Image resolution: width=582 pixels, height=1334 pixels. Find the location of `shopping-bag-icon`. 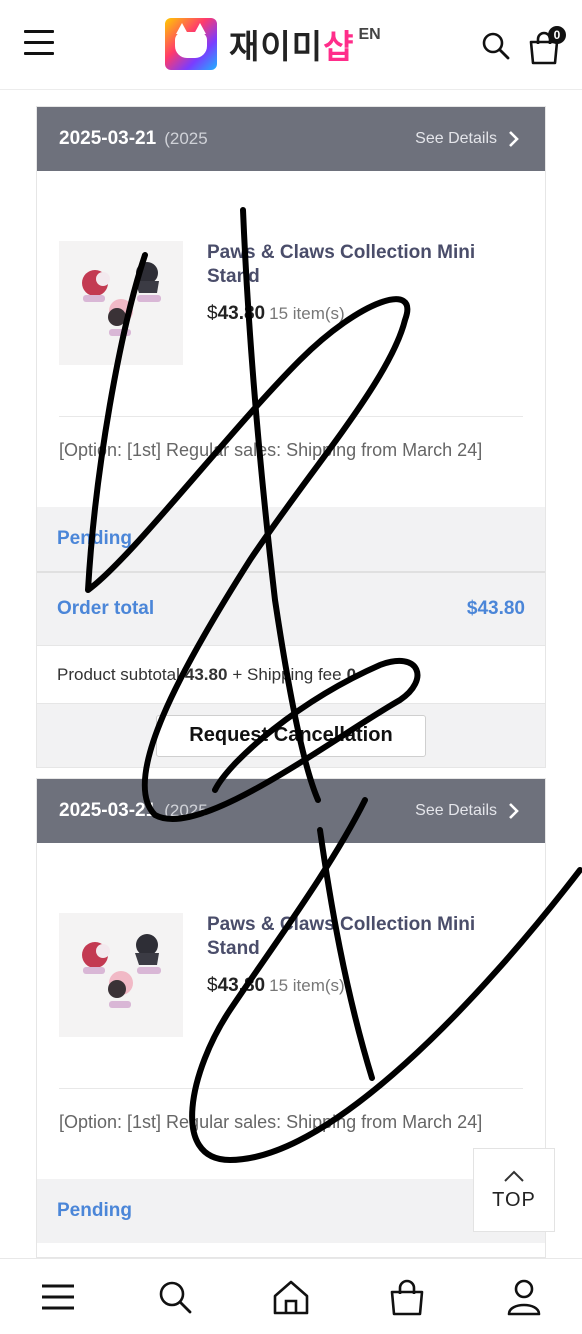

shopping-bag-icon is located at coordinates (407, 1297).